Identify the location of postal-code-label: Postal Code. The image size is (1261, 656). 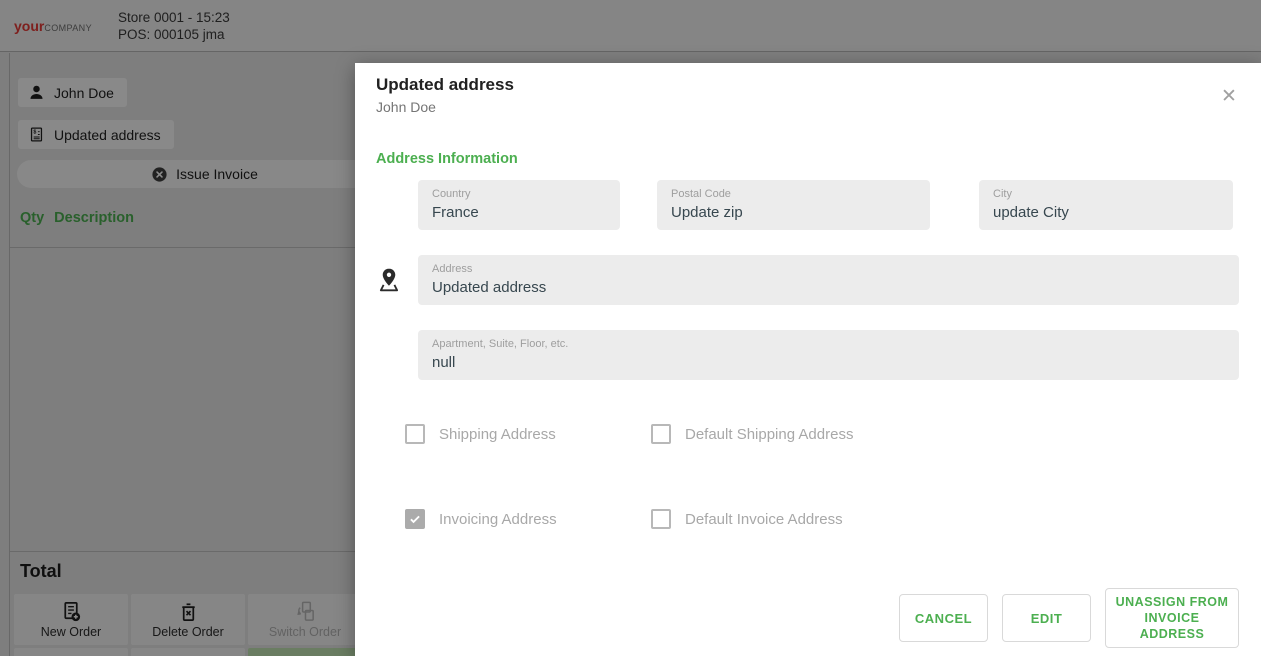
(701, 194).